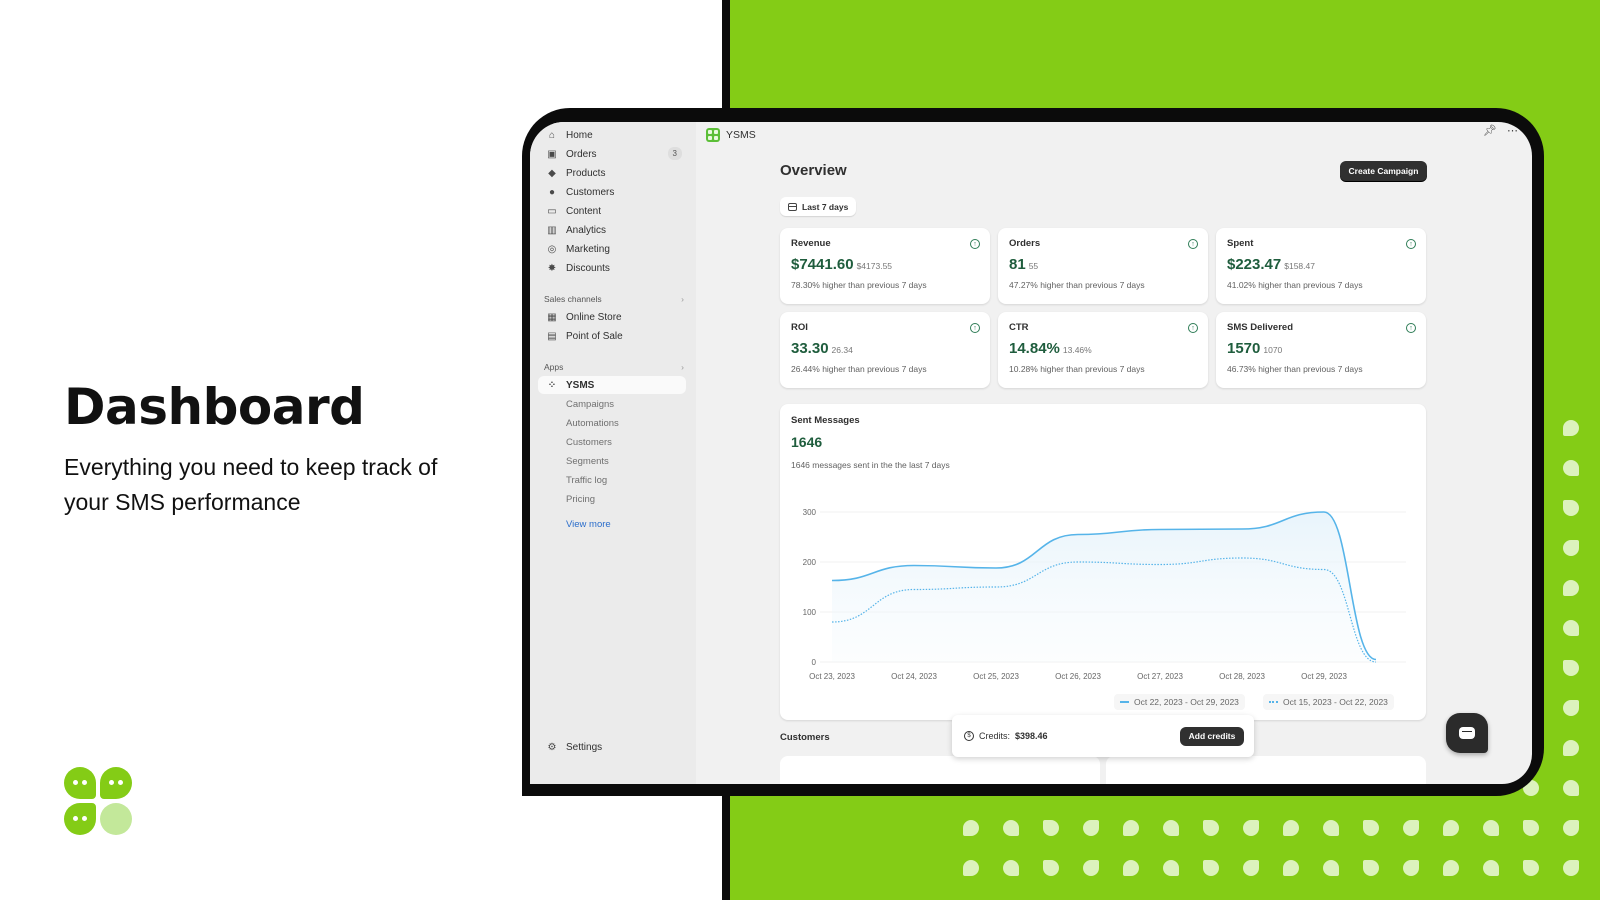  I want to click on store-icon: ▦, so click(552, 317).